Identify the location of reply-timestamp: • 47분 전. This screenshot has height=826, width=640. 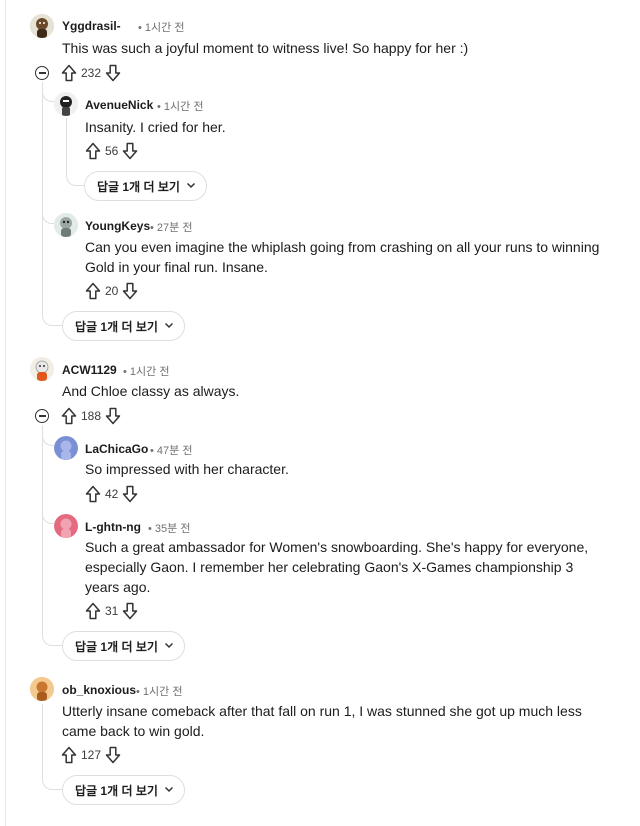
(171, 450).